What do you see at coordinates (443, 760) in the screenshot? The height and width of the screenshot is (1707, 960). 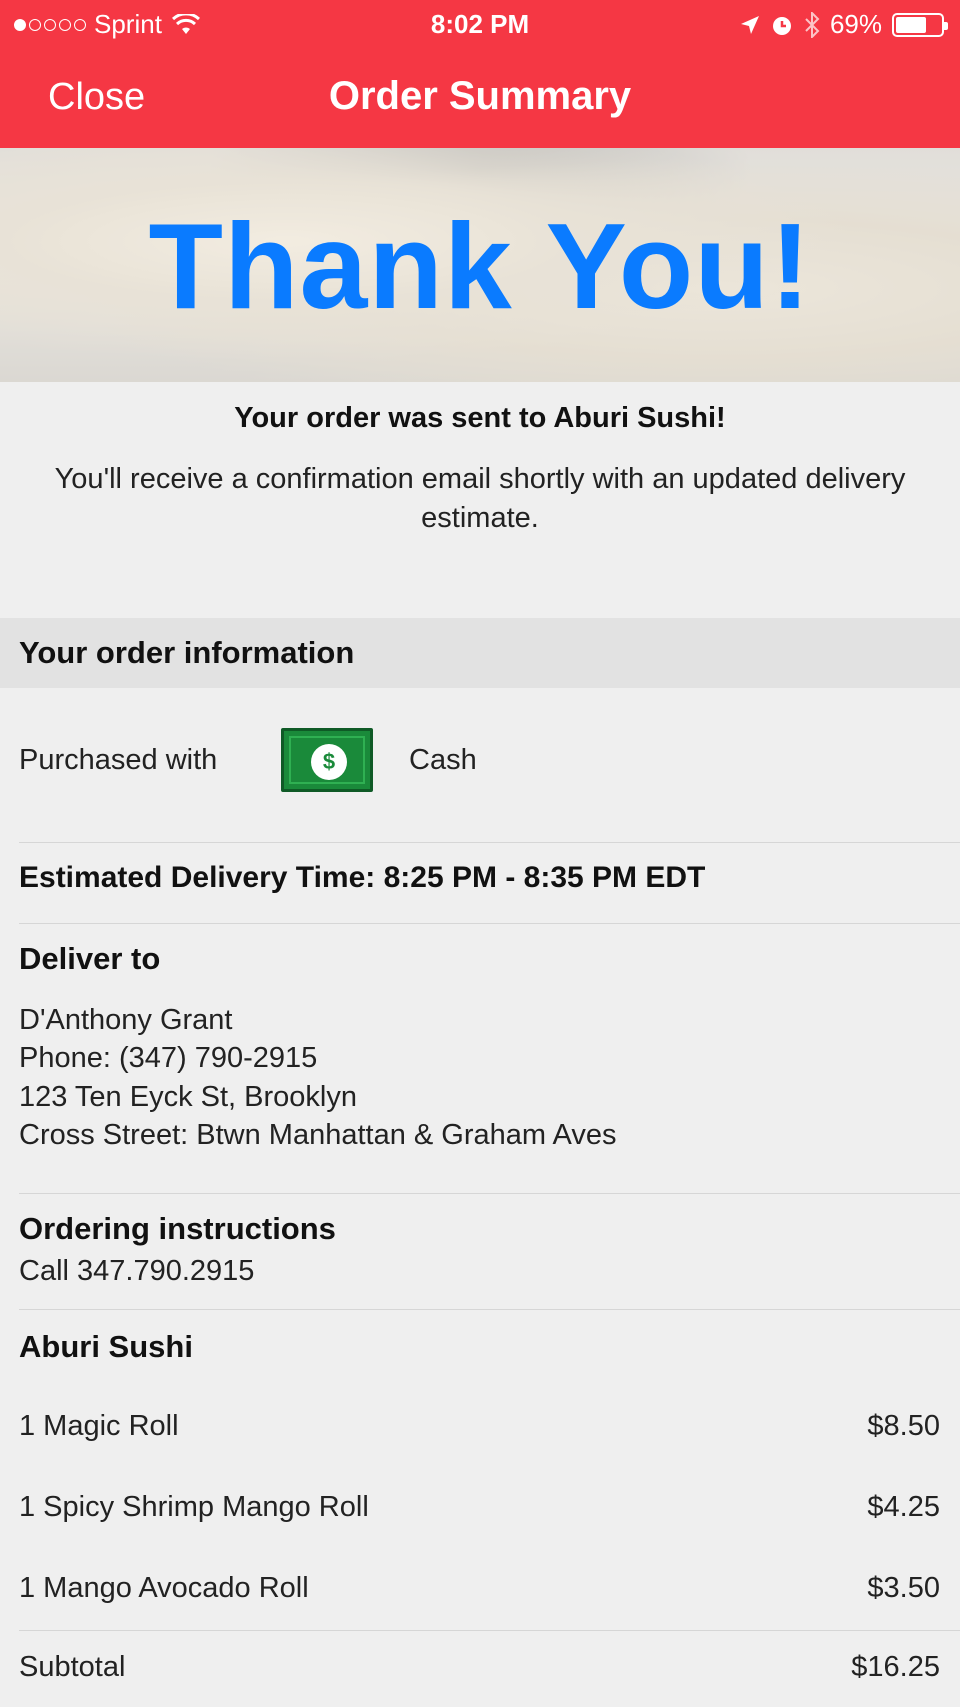 I see `payment-method: Cash` at bounding box center [443, 760].